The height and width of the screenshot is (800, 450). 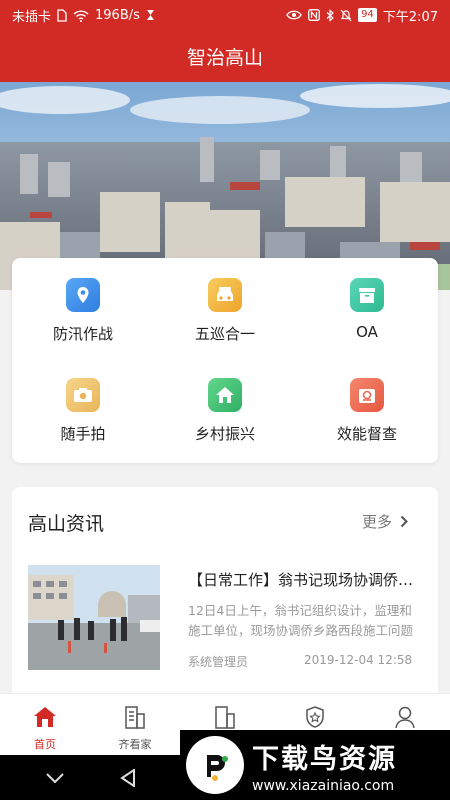 I want to click on page-title: 智治高山, so click(x=224, y=57).